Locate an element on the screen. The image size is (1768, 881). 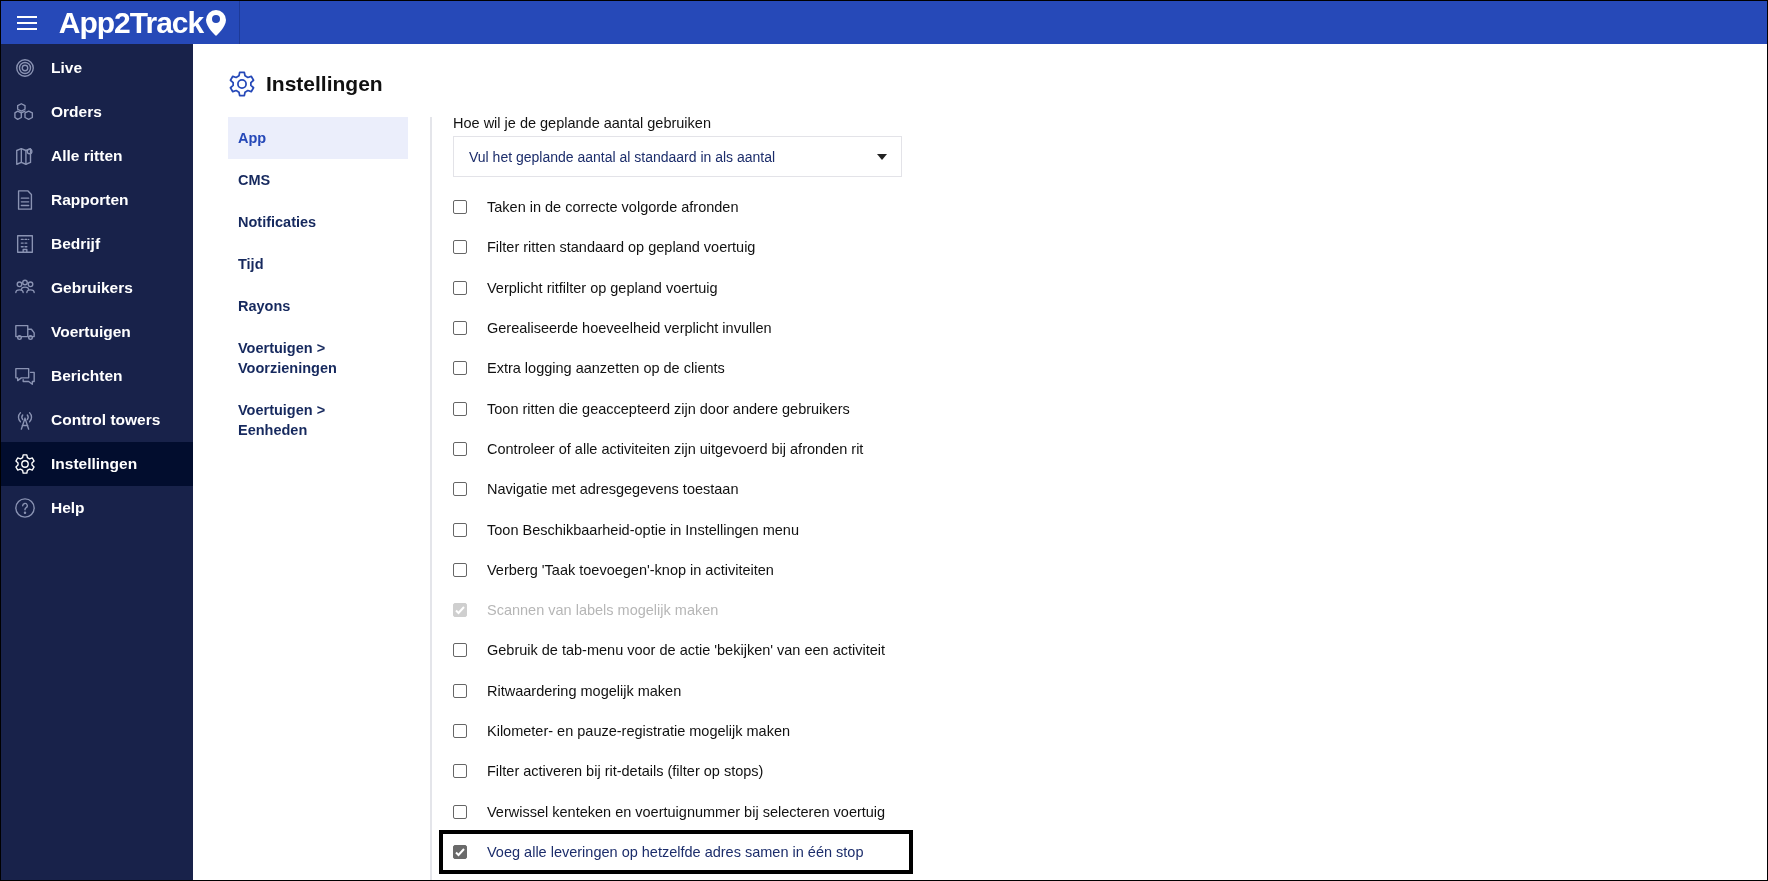
submenu-item: Tijd is located at coordinates (318, 264).